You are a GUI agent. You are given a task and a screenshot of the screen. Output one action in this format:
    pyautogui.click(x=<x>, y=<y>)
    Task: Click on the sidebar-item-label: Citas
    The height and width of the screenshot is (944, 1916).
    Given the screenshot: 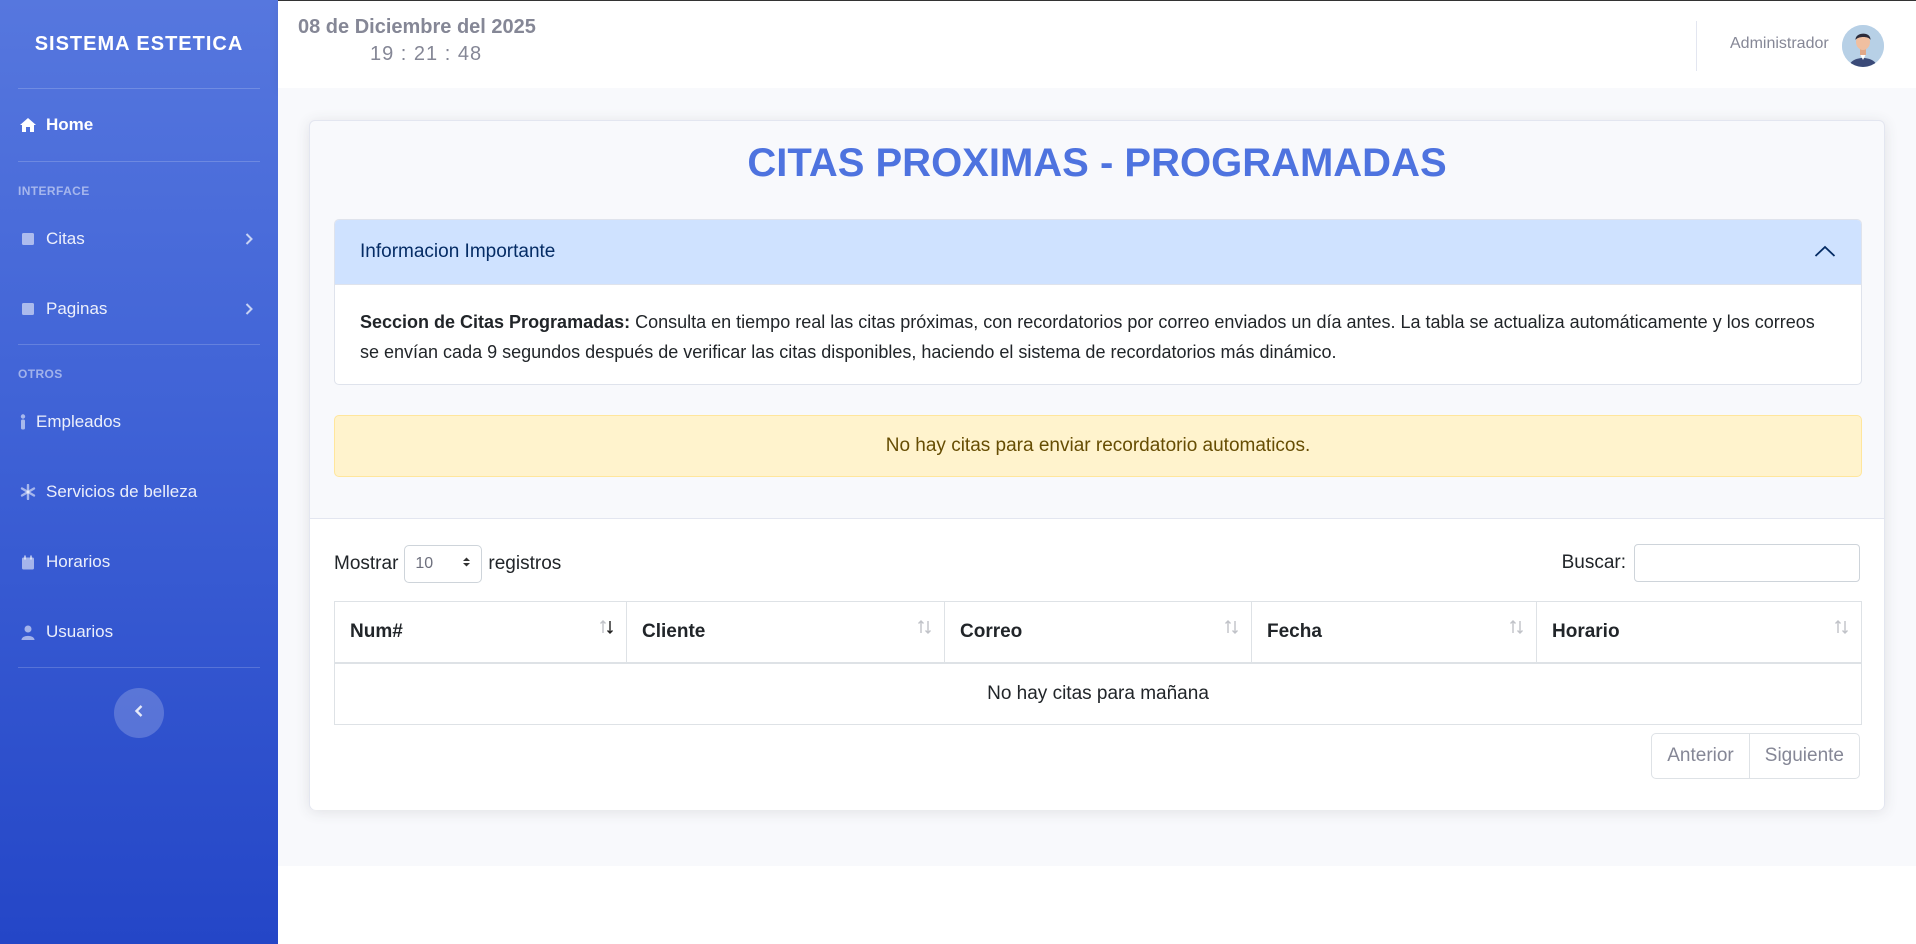 What is the action you would take?
    pyautogui.click(x=65, y=238)
    